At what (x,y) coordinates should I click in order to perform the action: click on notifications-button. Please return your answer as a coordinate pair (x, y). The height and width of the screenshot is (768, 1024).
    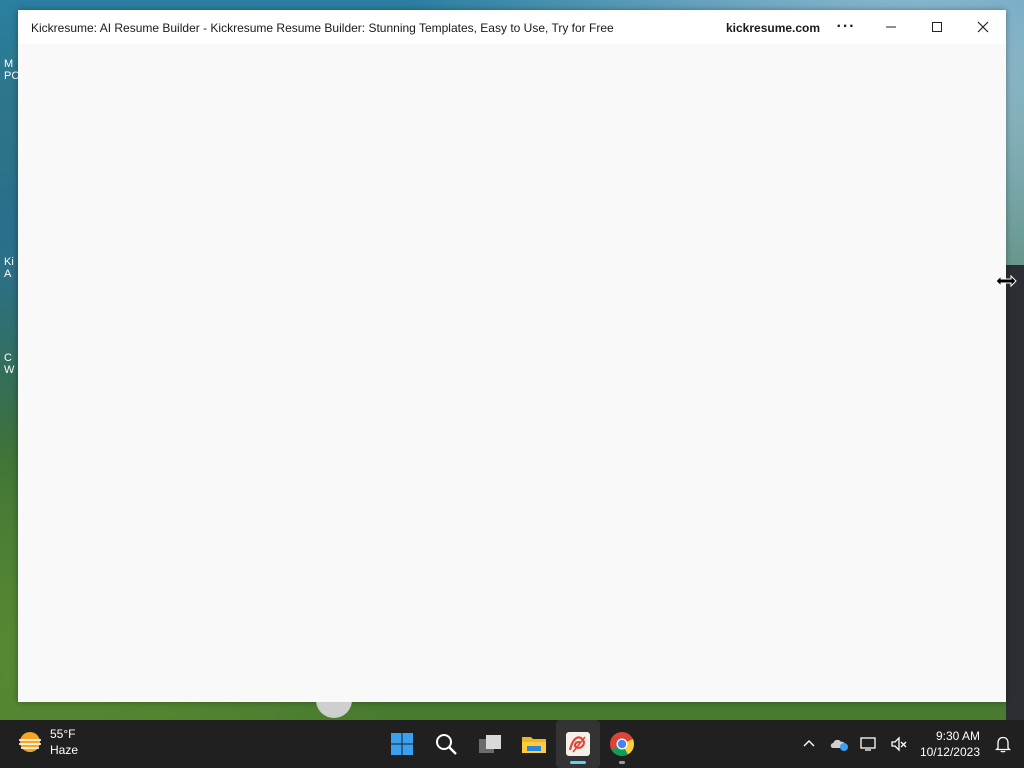
    Looking at the image, I should click on (1003, 744).